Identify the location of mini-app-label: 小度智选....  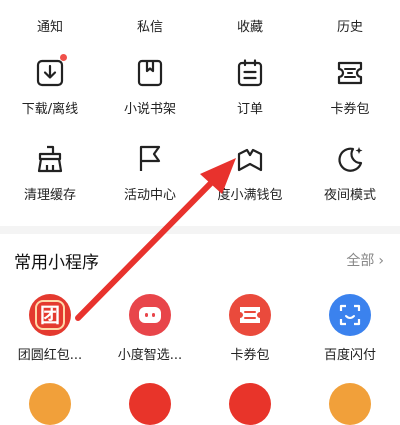
(150, 355).